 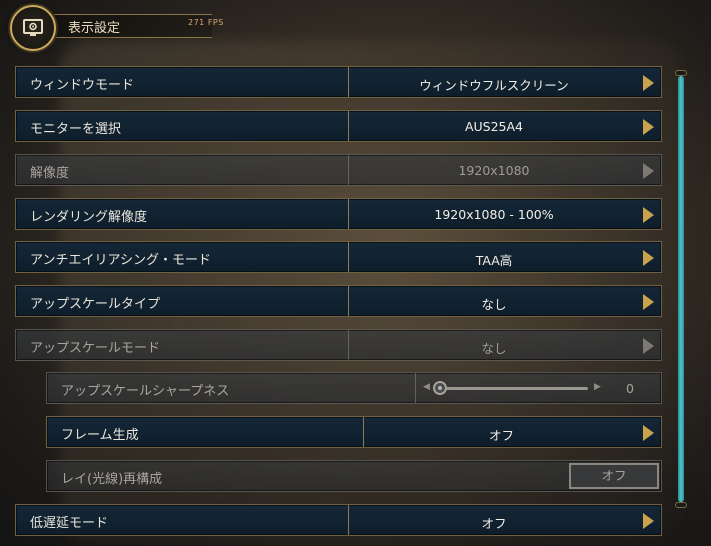 What do you see at coordinates (681, 289) in the screenshot?
I see `scrollbar-thumb` at bounding box center [681, 289].